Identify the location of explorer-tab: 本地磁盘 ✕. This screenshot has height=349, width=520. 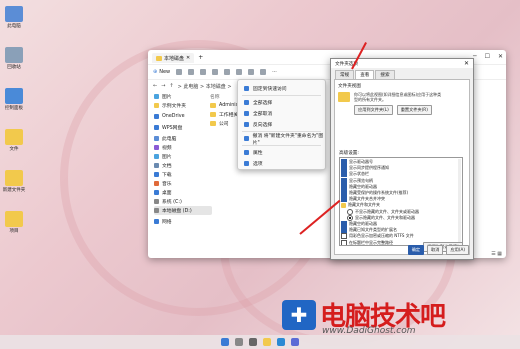
(173, 58).